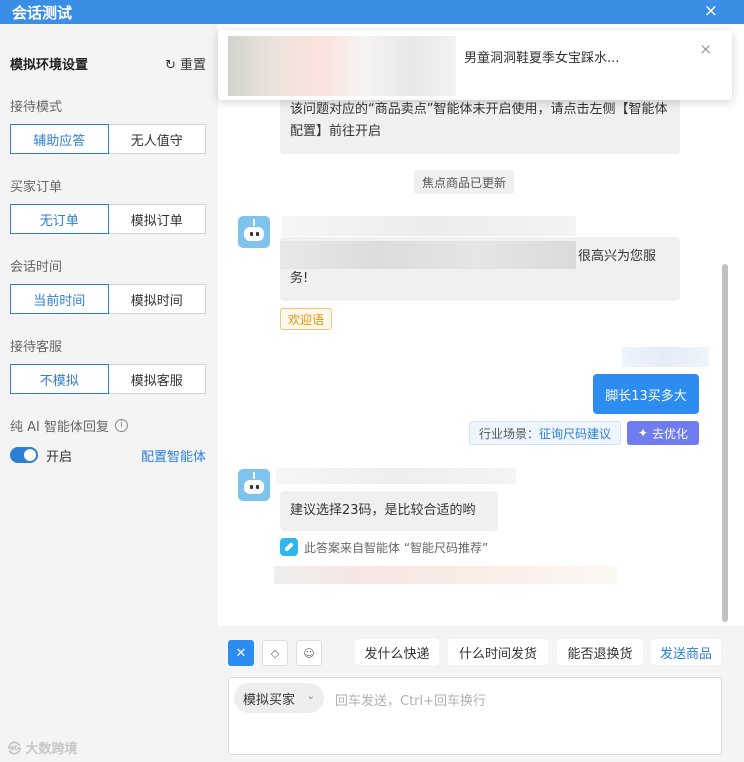 Image resolution: width=744 pixels, height=762 pixels. Describe the element at coordinates (59, 379) in the screenshot. I see `agent-no-simulate: 不模拟` at that location.